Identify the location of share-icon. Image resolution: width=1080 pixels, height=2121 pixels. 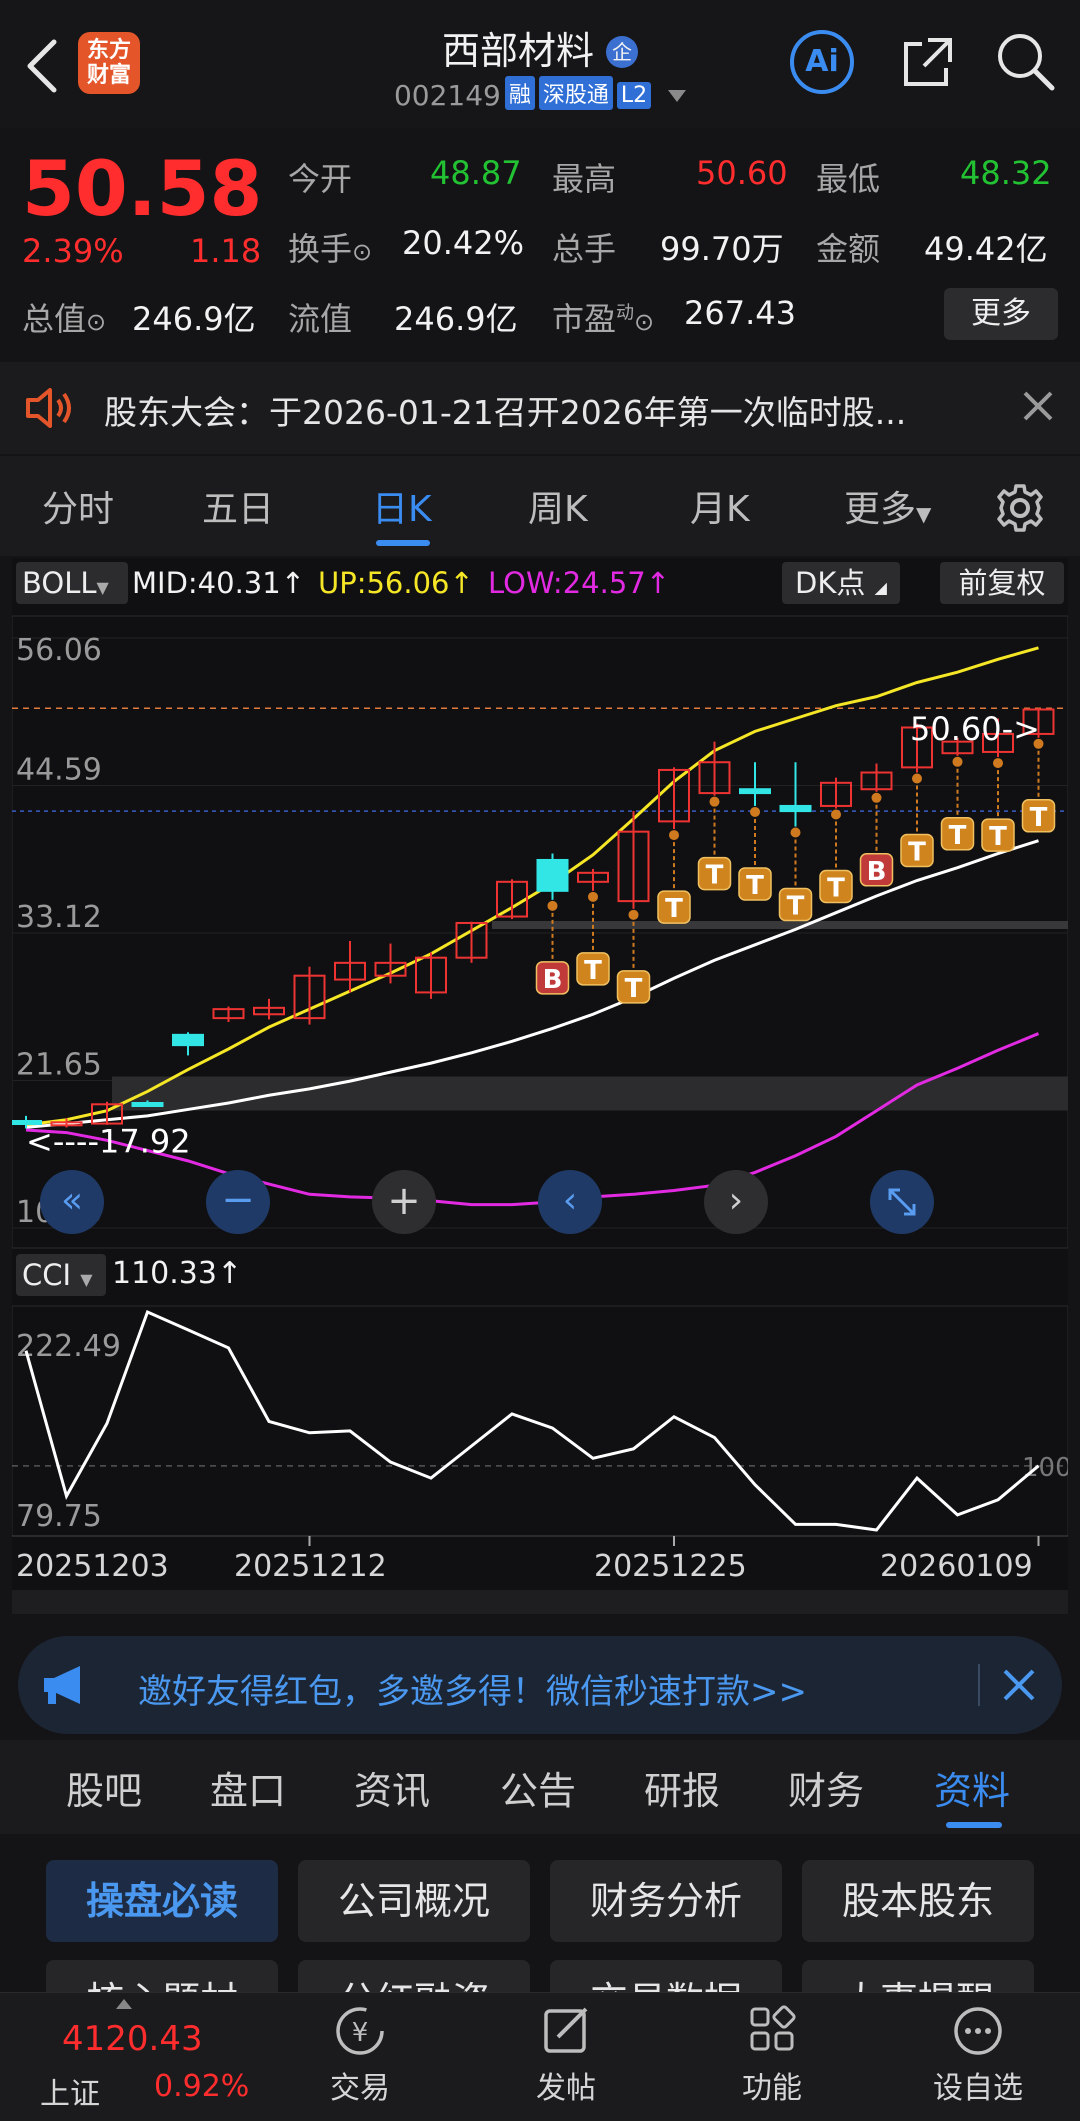
(928, 64).